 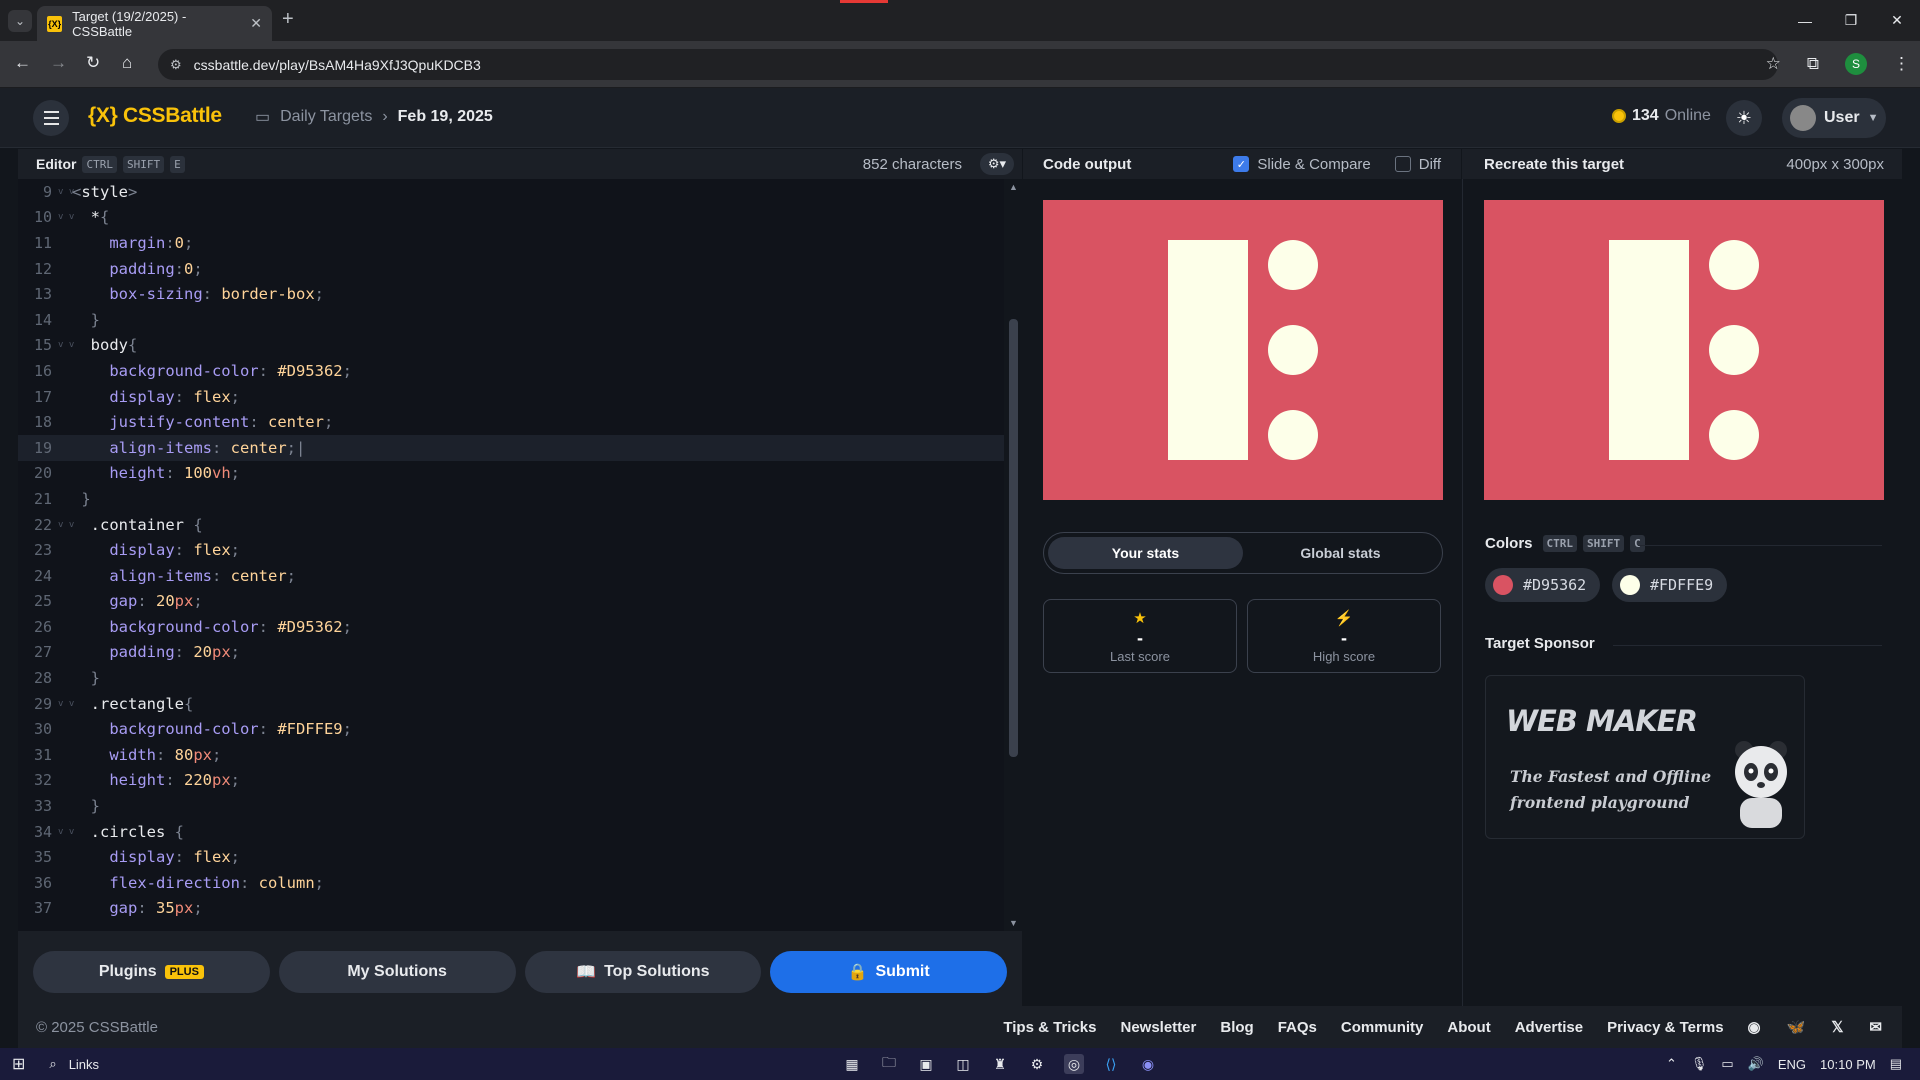 I want to click on target-canvas, so click(x=1684, y=350).